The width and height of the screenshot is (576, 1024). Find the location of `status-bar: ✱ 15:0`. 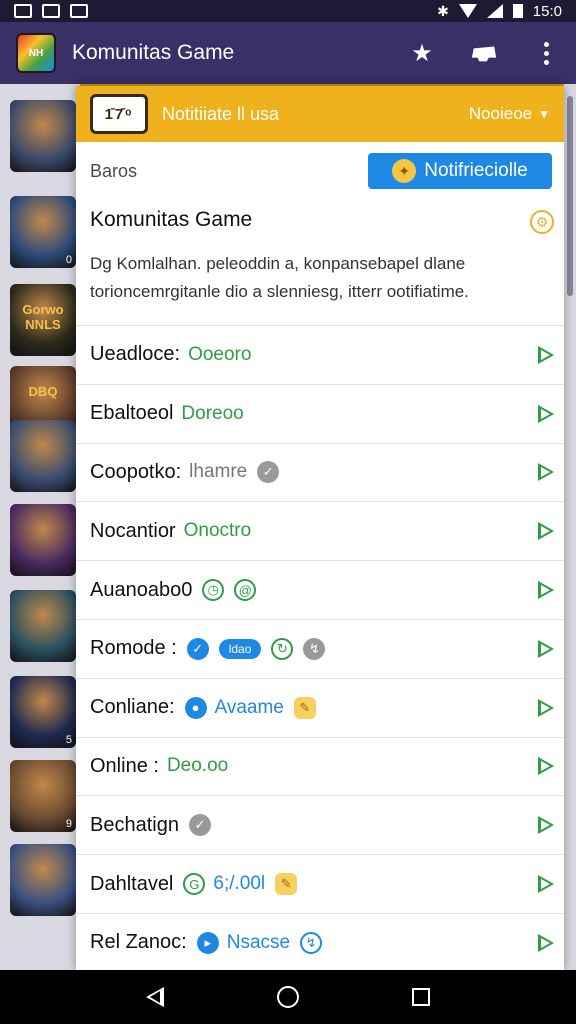

status-bar: ✱ 15:0 is located at coordinates (288, 11).